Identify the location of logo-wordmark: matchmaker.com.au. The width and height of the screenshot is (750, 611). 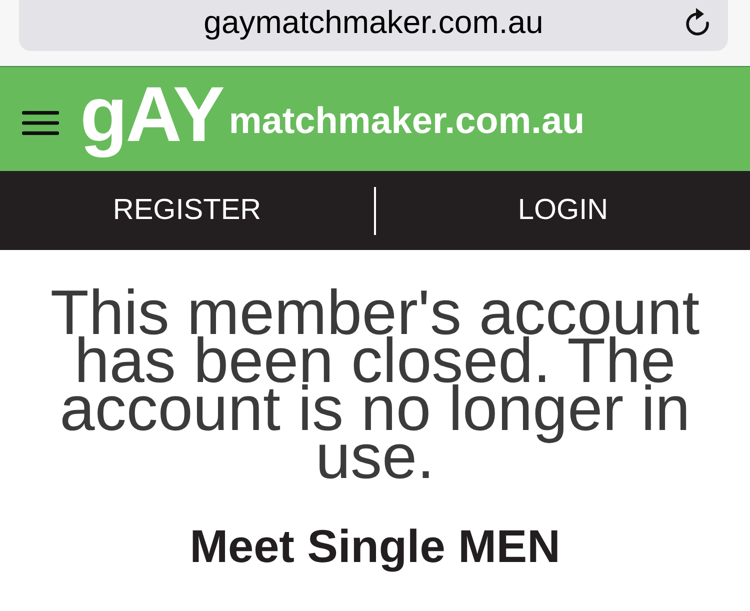
(406, 120).